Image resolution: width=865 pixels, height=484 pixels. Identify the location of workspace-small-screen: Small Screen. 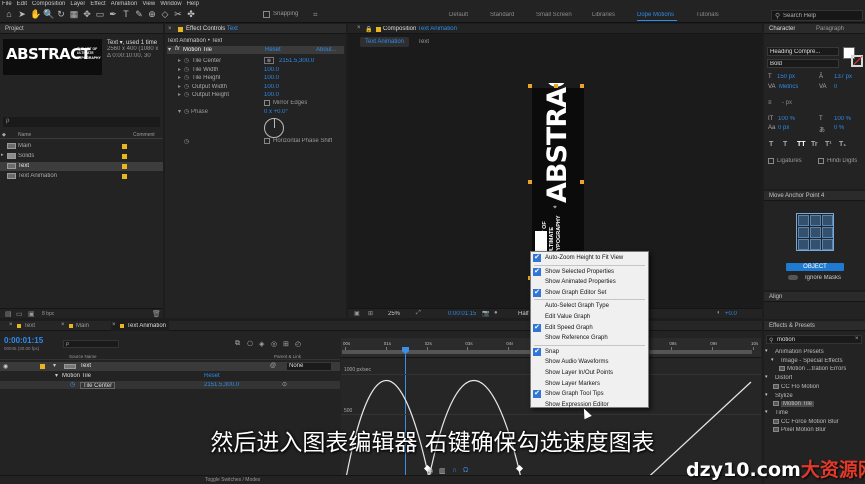
(554, 15).